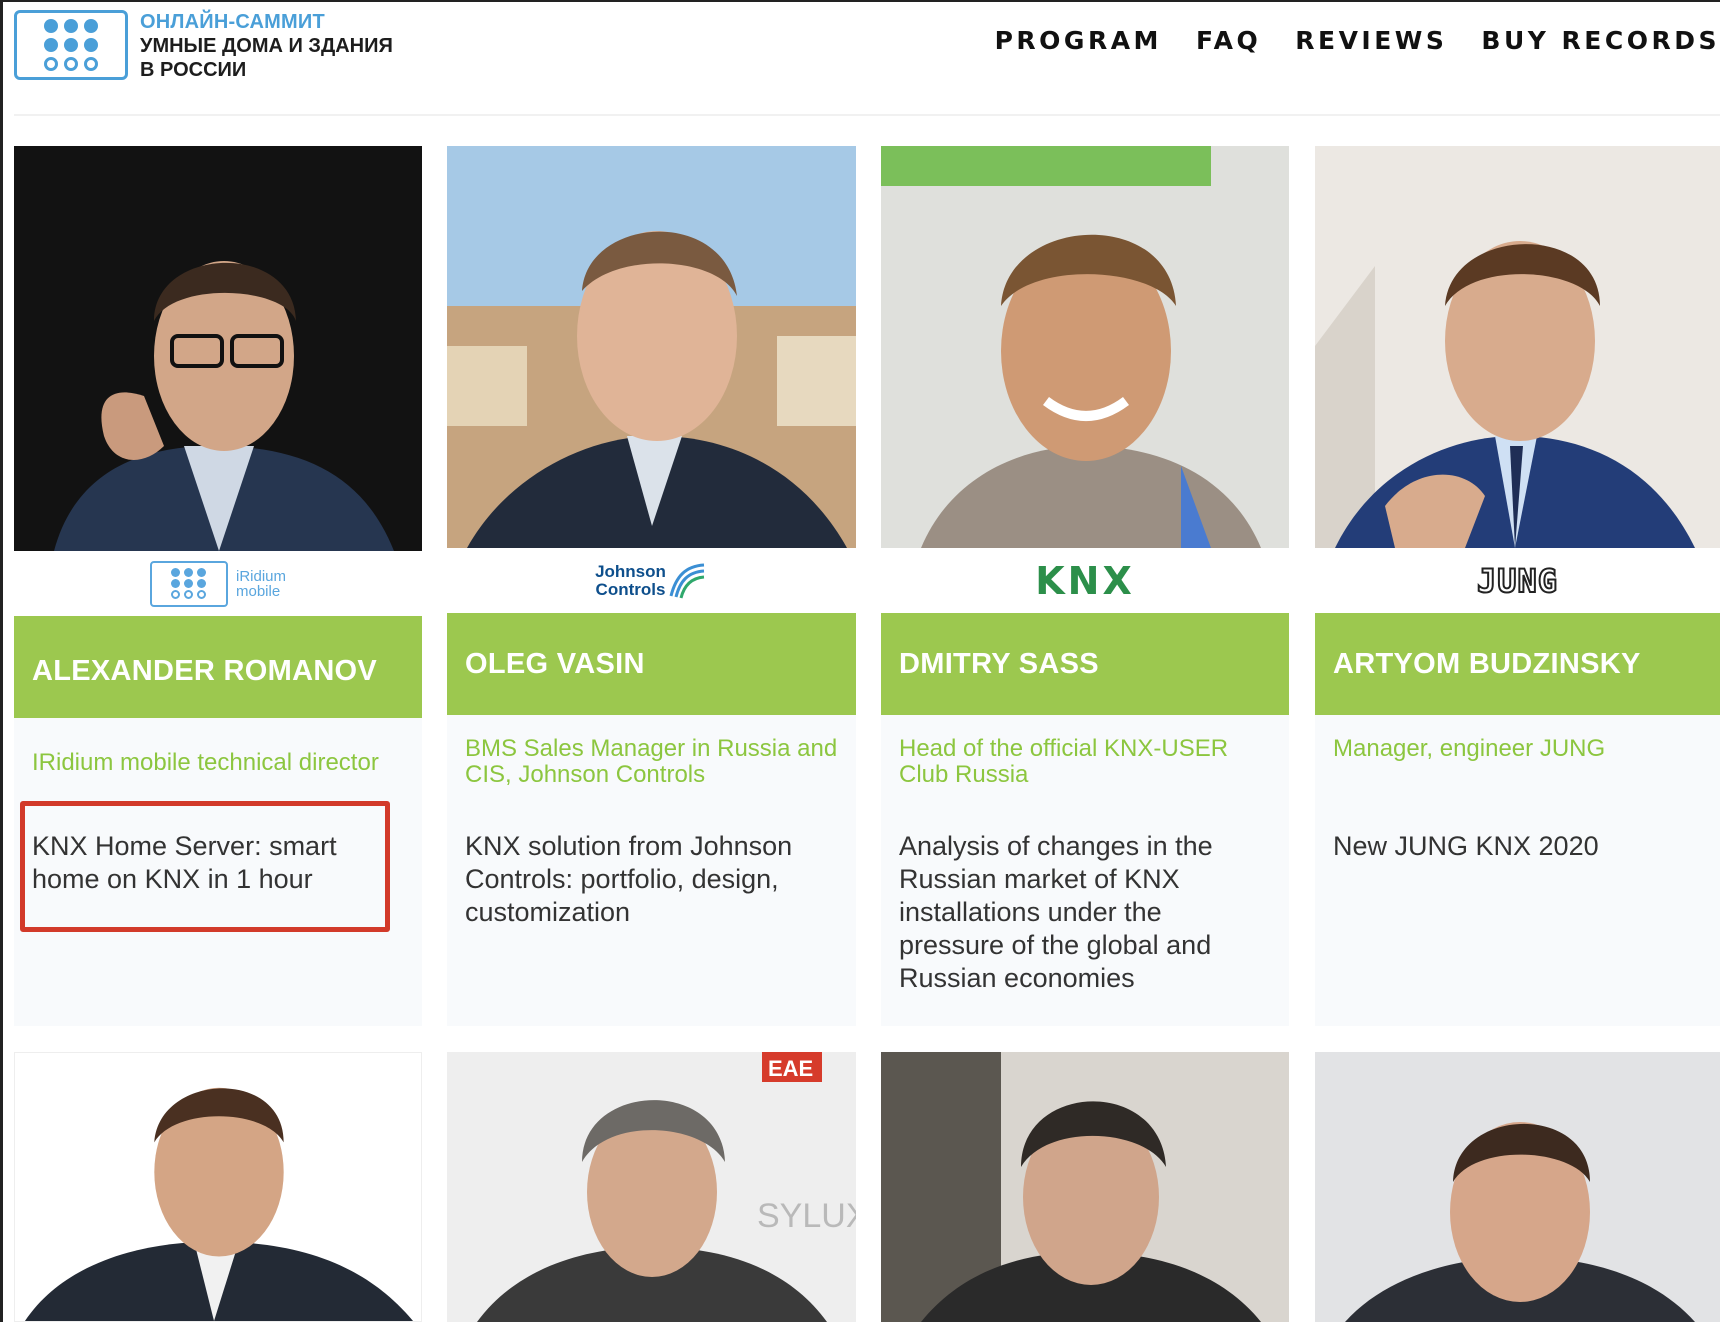 Image resolution: width=1720 pixels, height=1322 pixels. I want to click on nav-buy-records: BUY RECORDS, so click(1600, 40).